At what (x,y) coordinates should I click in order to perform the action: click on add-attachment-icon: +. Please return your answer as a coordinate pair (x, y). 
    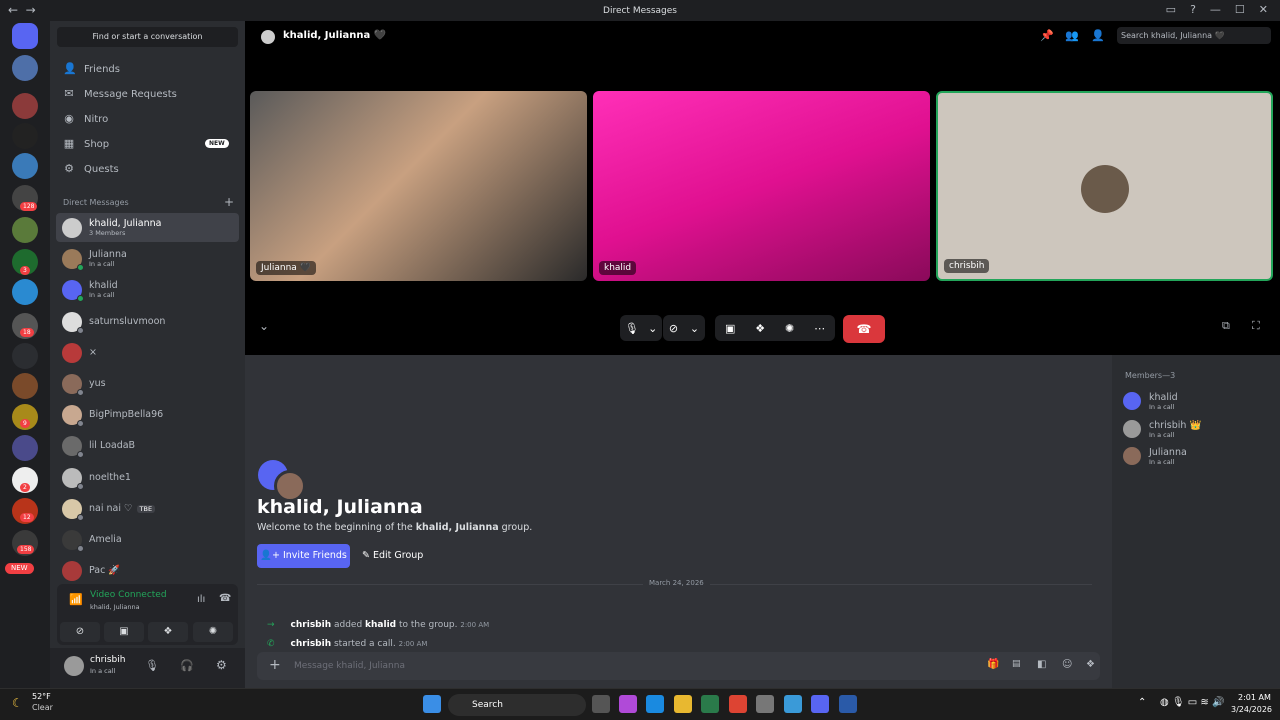
    Looking at the image, I should click on (275, 665).